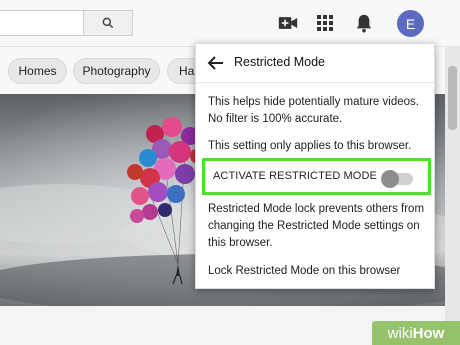 The width and height of the screenshot is (460, 345). Describe the element at coordinates (41, 23) in the screenshot. I see `search-input` at that location.